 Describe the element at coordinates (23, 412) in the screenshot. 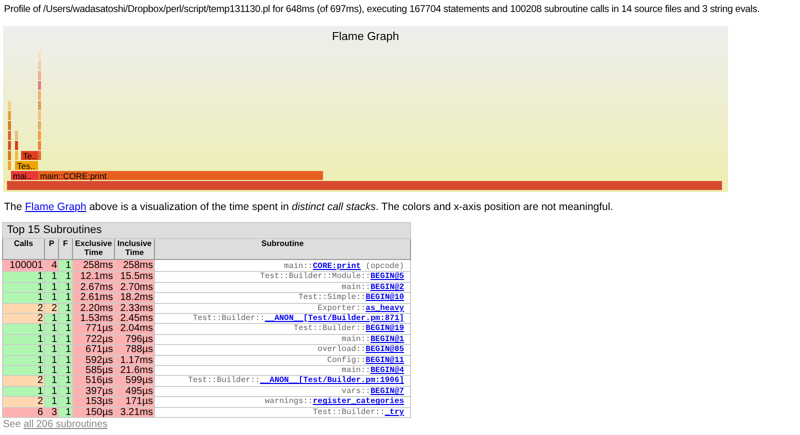

I see `calls-cell: 6` at that location.